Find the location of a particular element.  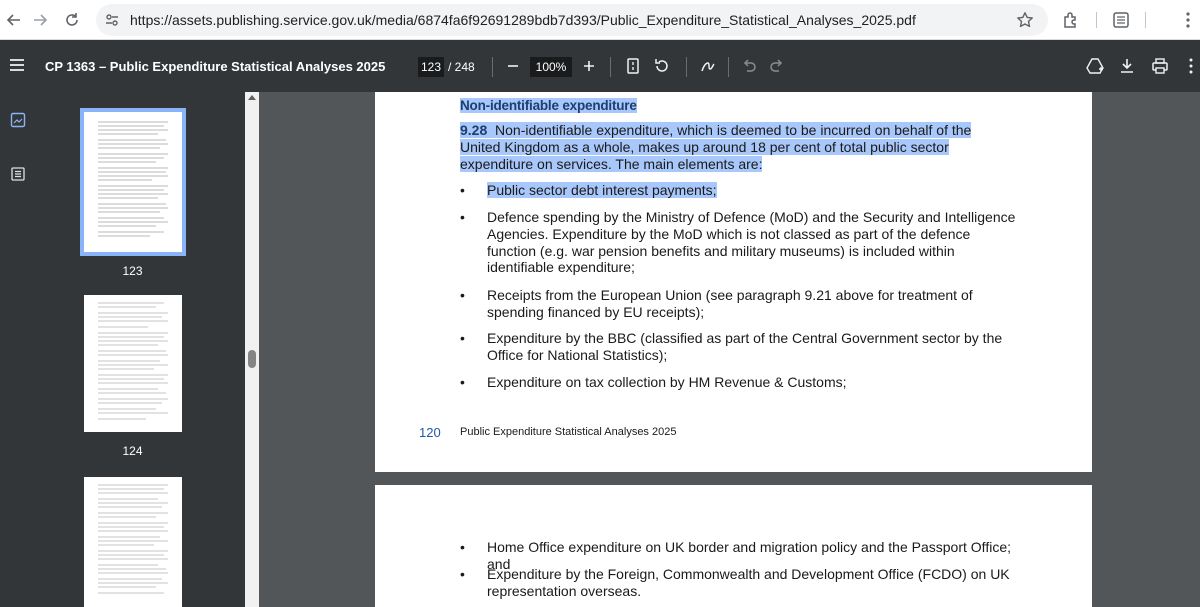

thumbnail-label: 123 is located at coordinates (132, 271).